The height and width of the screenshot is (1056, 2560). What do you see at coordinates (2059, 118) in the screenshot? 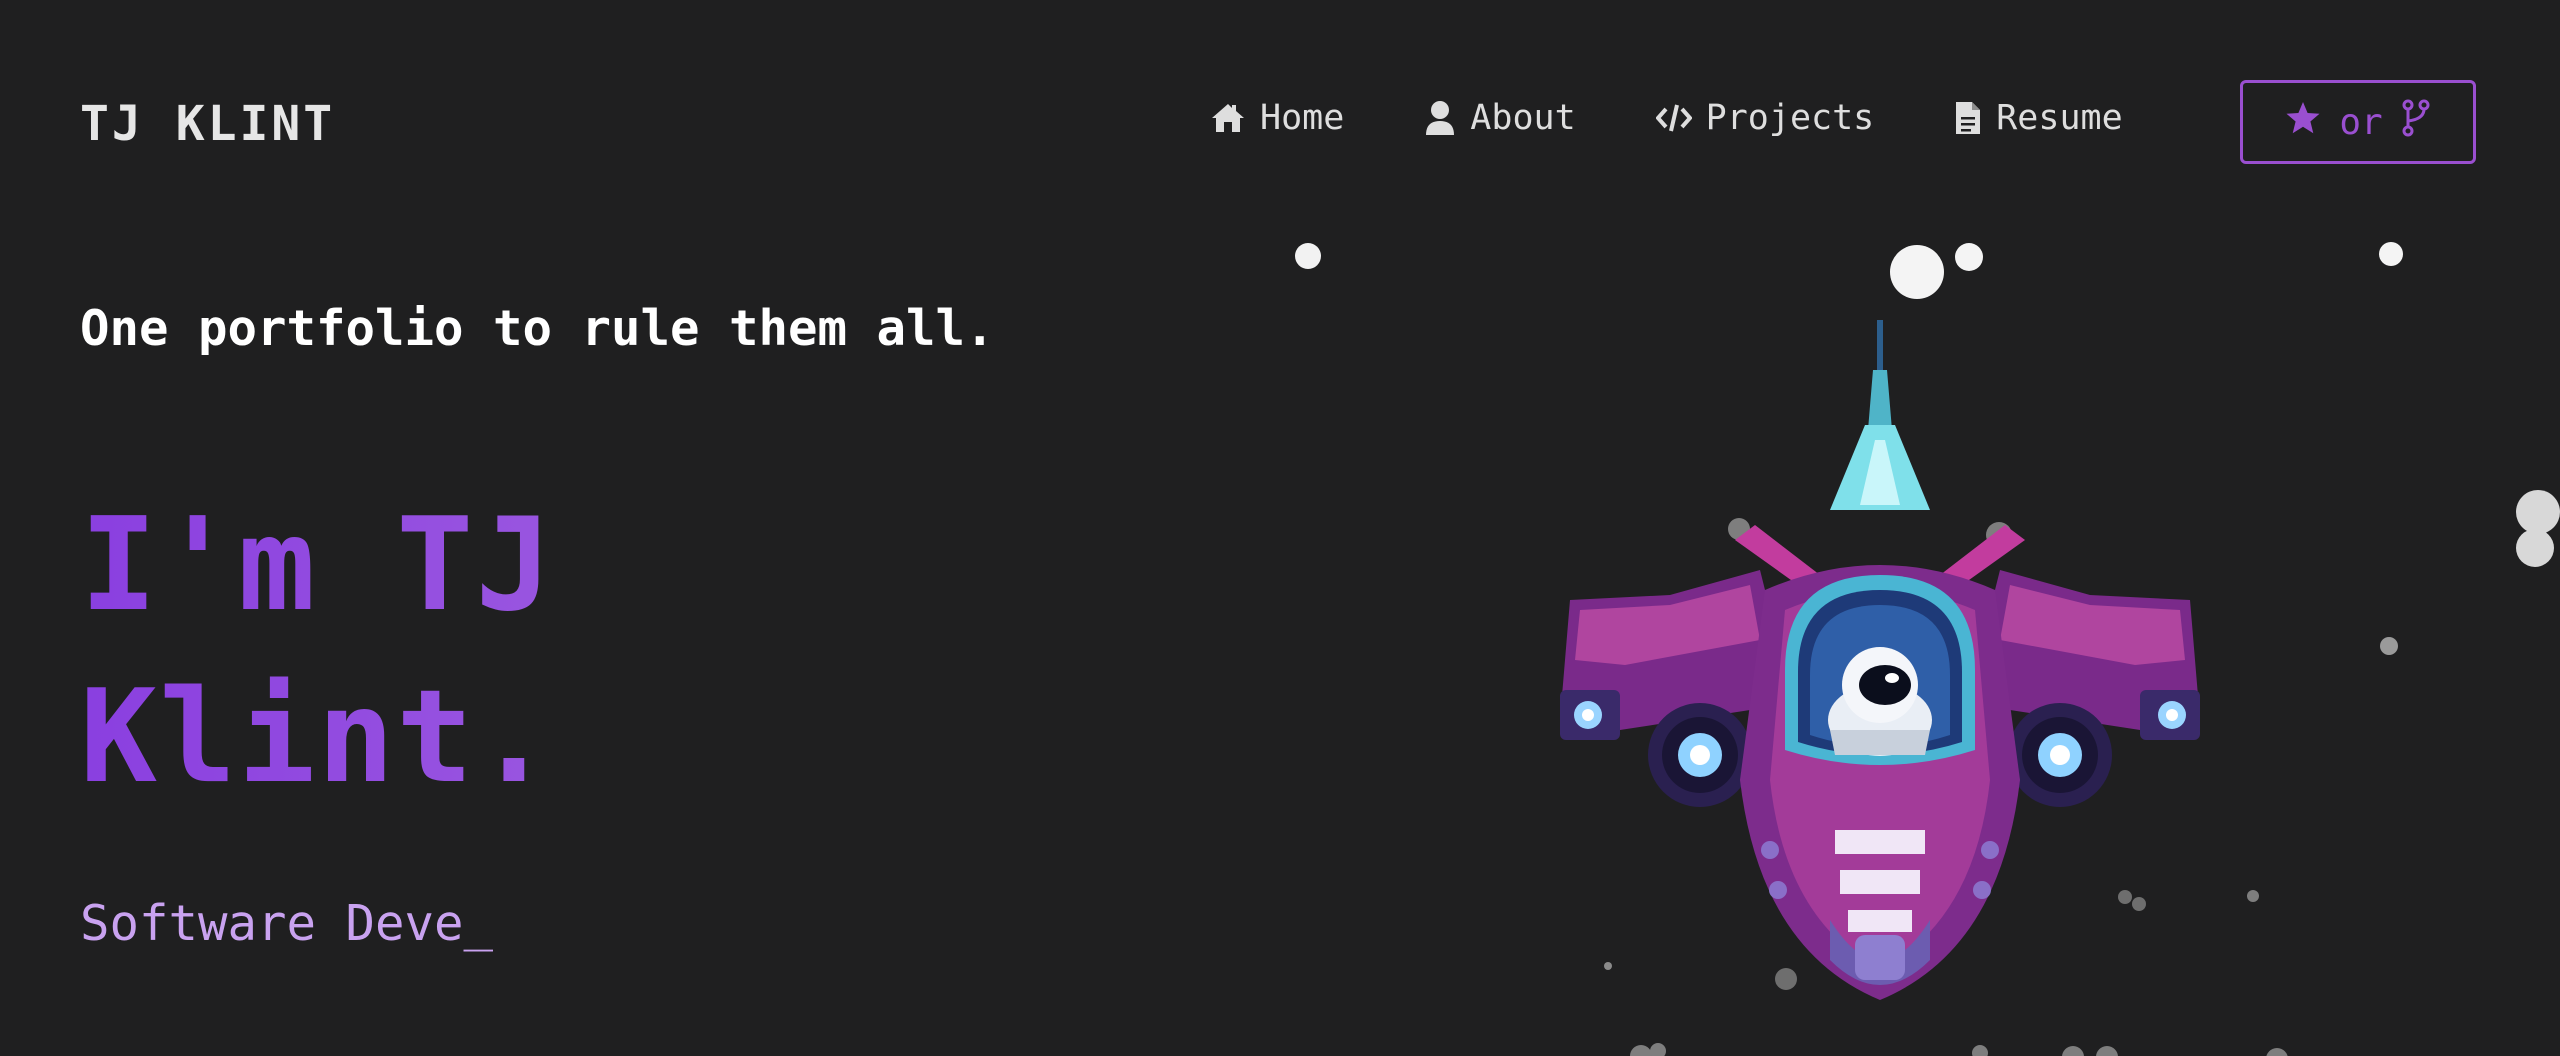
I see `nav-resume-label: Resume` at bounding box center [2059, 118].